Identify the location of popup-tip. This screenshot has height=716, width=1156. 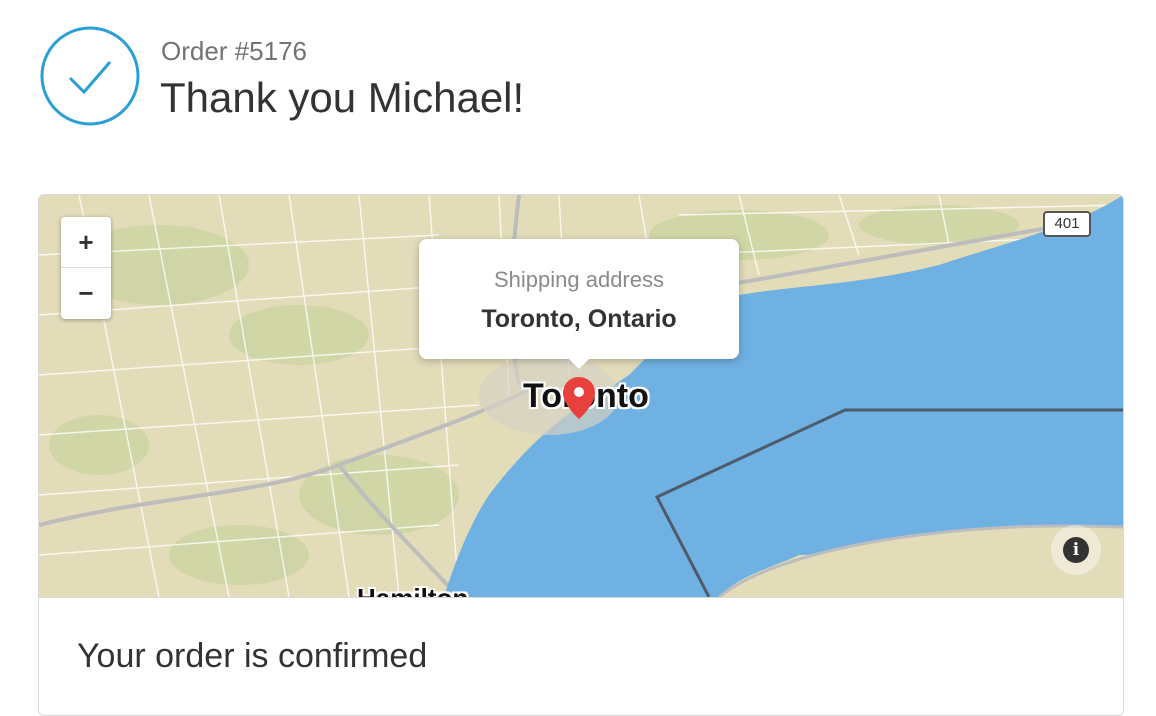
(579, 364).